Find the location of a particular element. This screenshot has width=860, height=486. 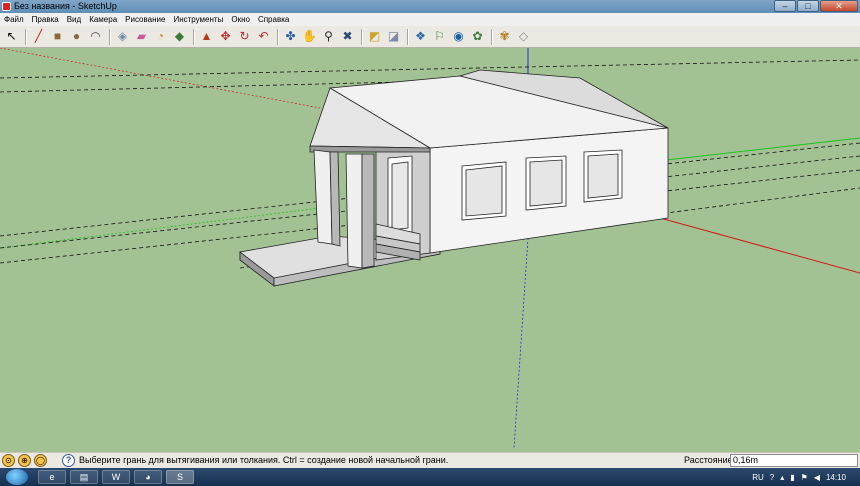

front-door is located at coordinates (400, 196).